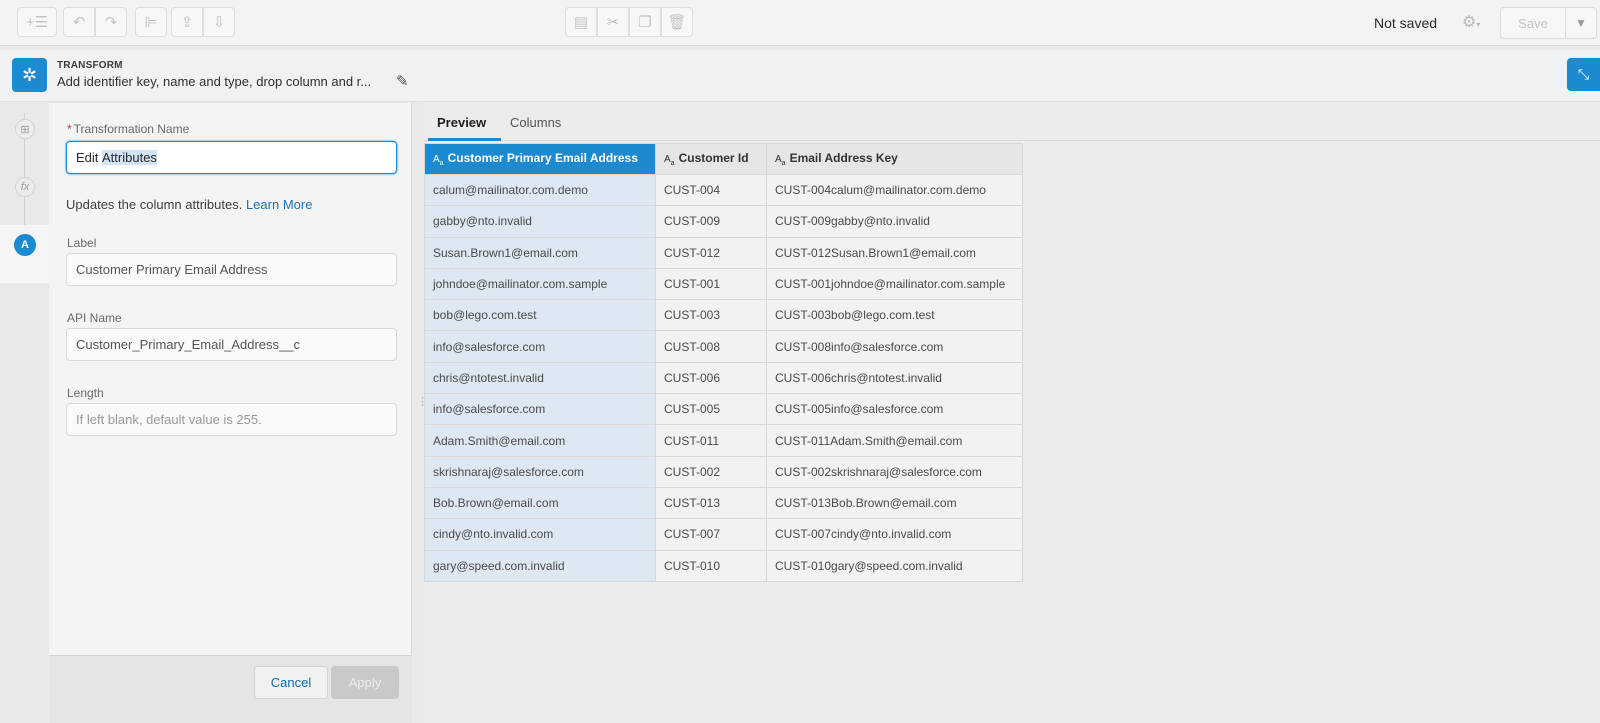 This screenshot has width=1600, height=723. What do you see at coordinates (89, 157) in the screenshot?
I see `name-value-prefix: Edit` at bounding box center [89, 157].